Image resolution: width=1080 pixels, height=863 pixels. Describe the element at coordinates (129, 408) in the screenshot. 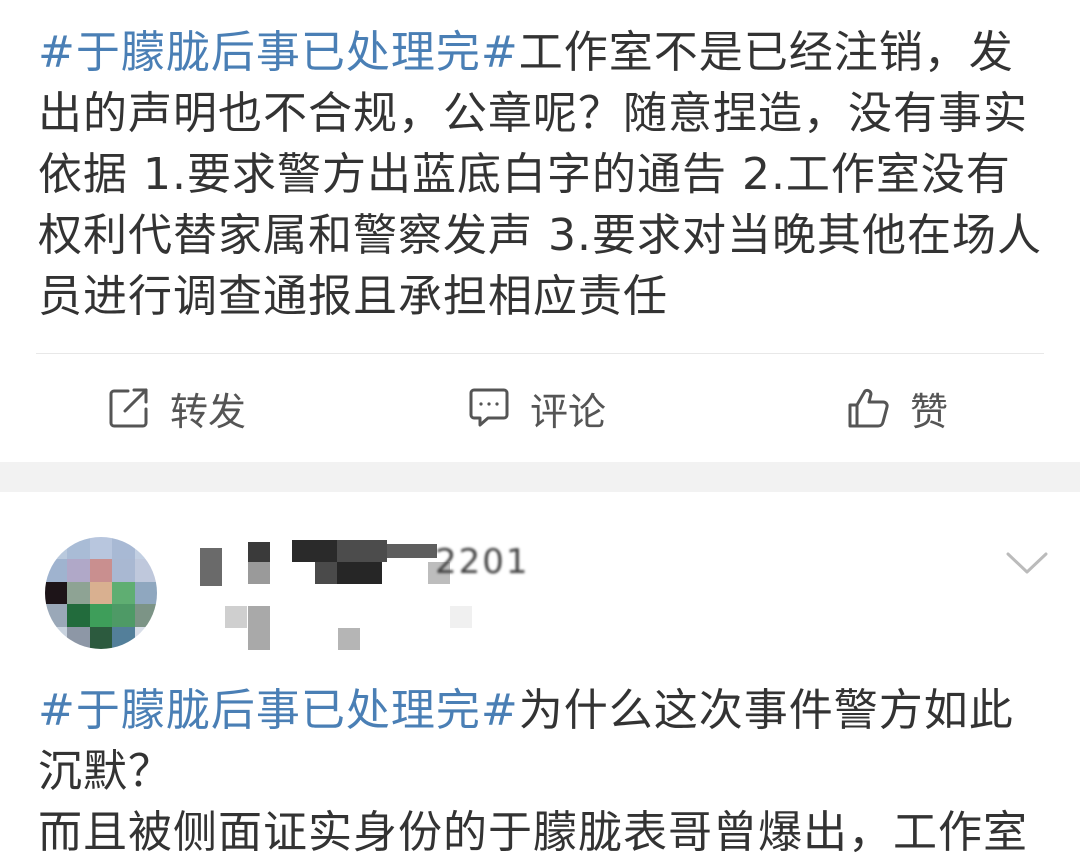

I see `repost-icon` at that location.